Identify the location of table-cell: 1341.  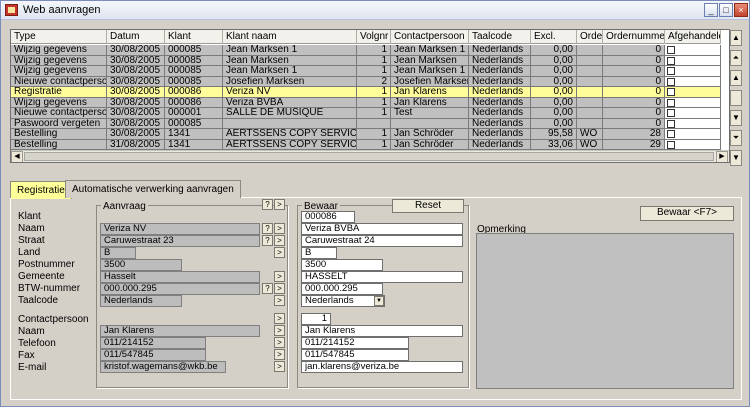
(194, 144).